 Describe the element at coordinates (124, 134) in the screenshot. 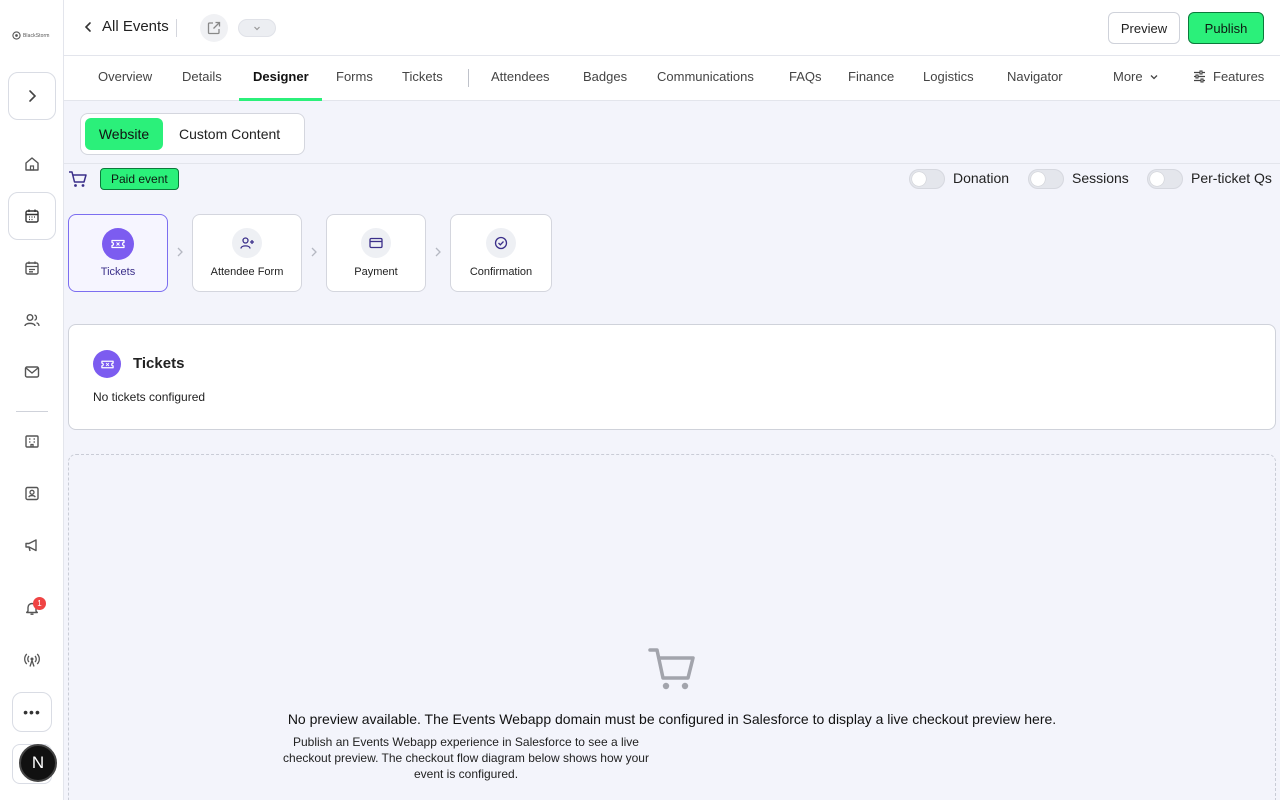

I see `website-segment: Website` at that location.